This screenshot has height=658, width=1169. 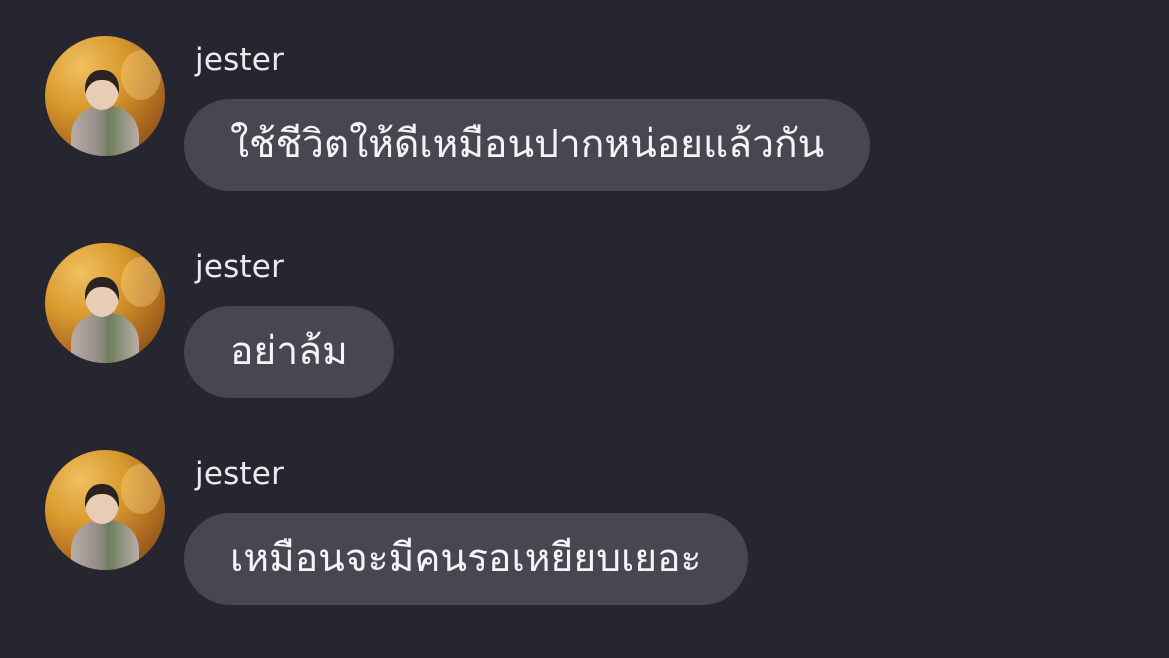 What do you see at coordinates (466, 559) in the screenshot?
I see `message-bubble: เหมือนจะมีคนรอเหยียบเยอะ` at bounding box center [466, 559].